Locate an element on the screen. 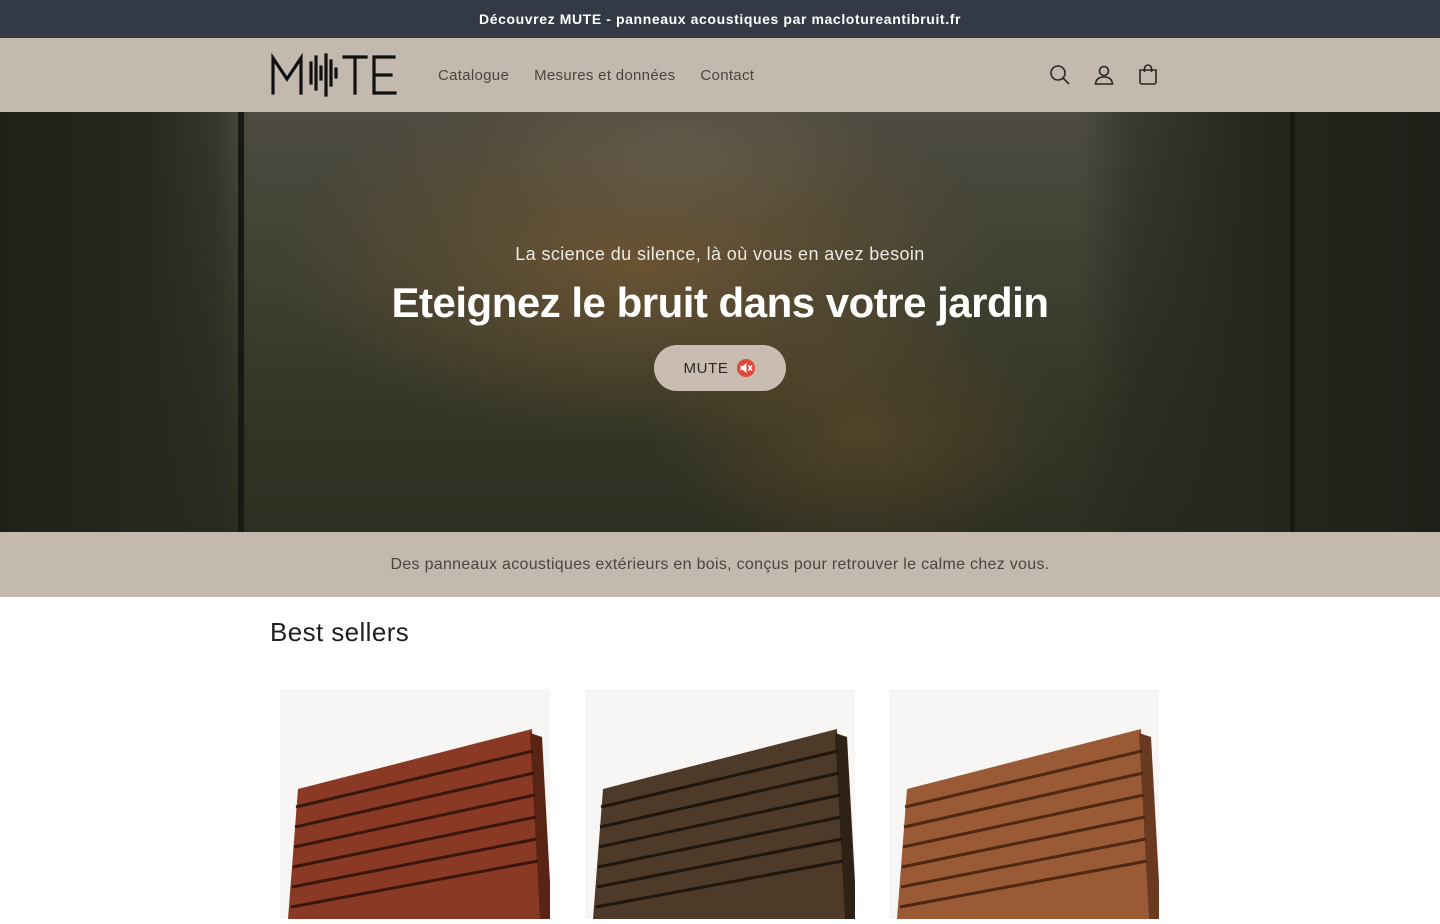 This screenshot has width=1440, height=924. cart-icon is located at coordinates (1148, 75).